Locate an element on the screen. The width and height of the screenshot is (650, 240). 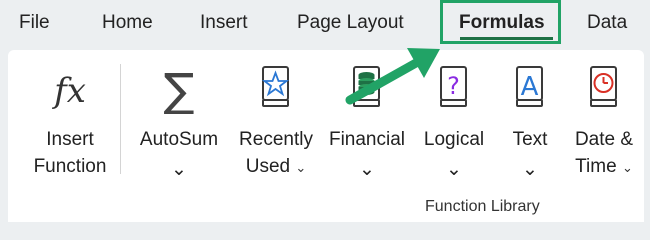
financial-button: Financial ⌄ is located at coordinates (367, 139).